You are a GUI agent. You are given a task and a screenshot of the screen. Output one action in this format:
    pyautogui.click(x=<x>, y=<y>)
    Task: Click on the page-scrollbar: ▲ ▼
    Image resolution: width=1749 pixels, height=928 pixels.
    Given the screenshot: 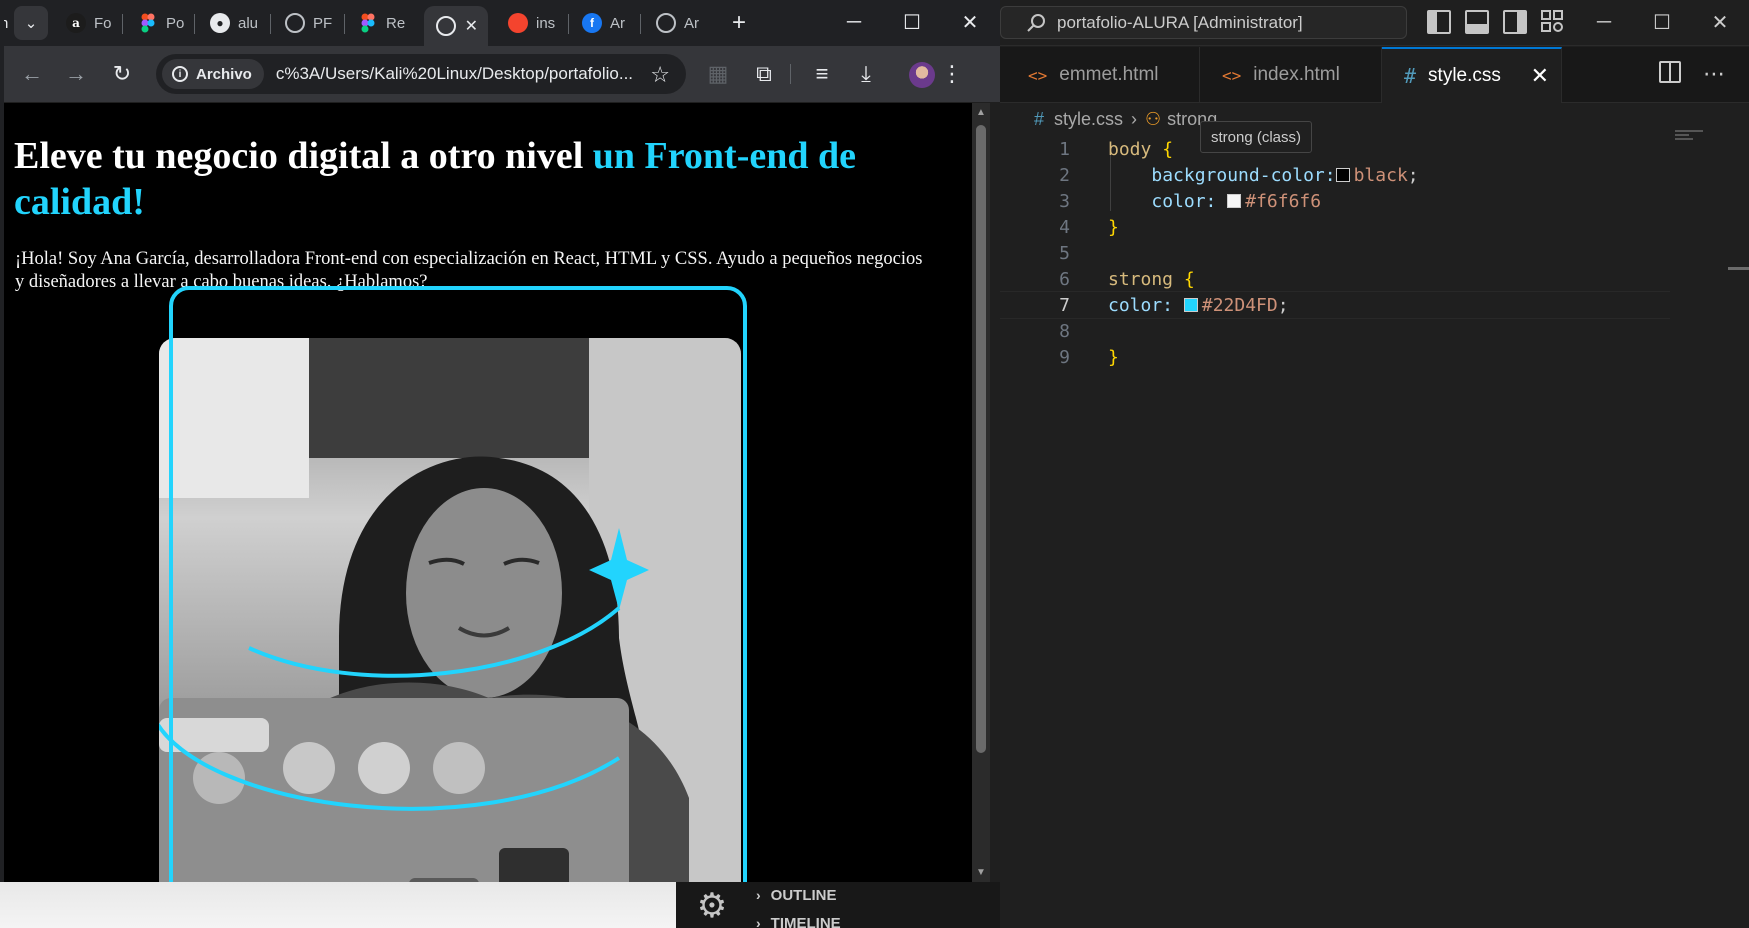 What is the action you would take?
    pyautogui.click(x=981, y=492)
    